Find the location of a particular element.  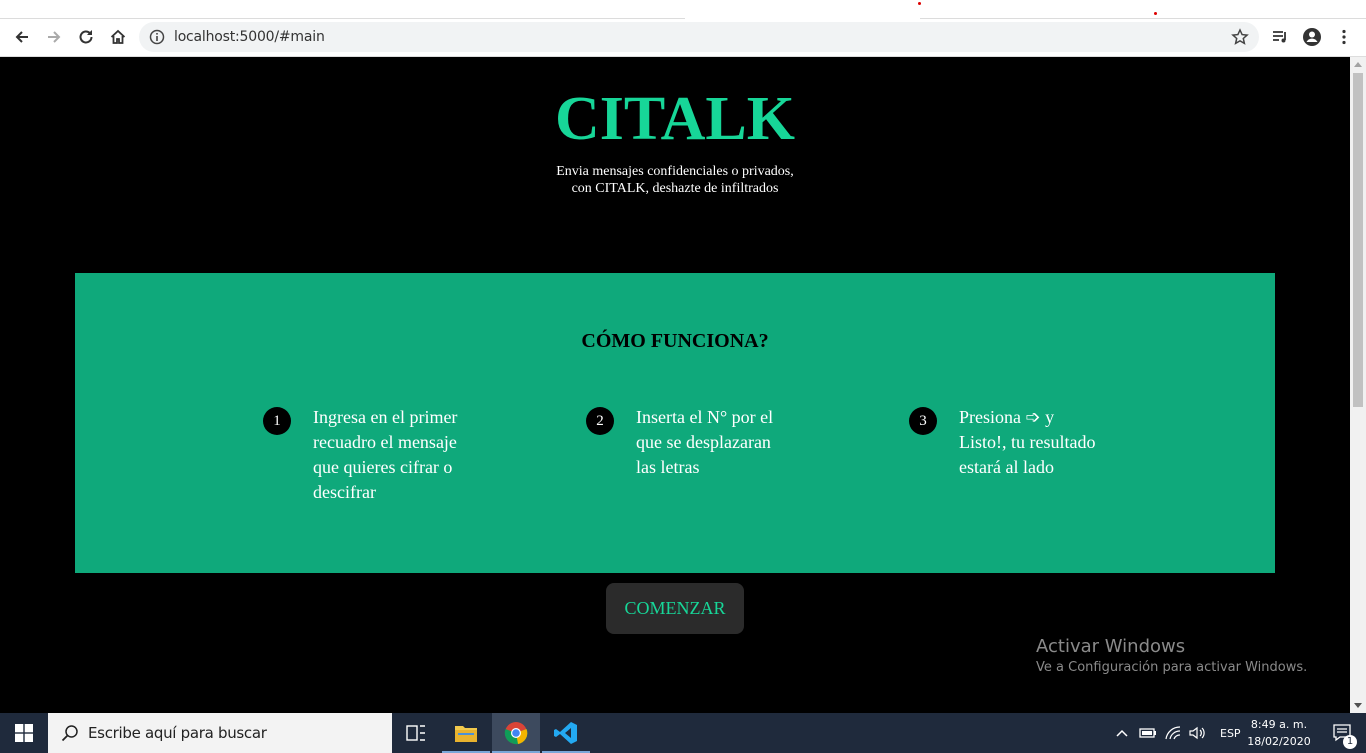

taskbar-search-box: Escribe aquí para buscar is located at coordinates (220, 733).